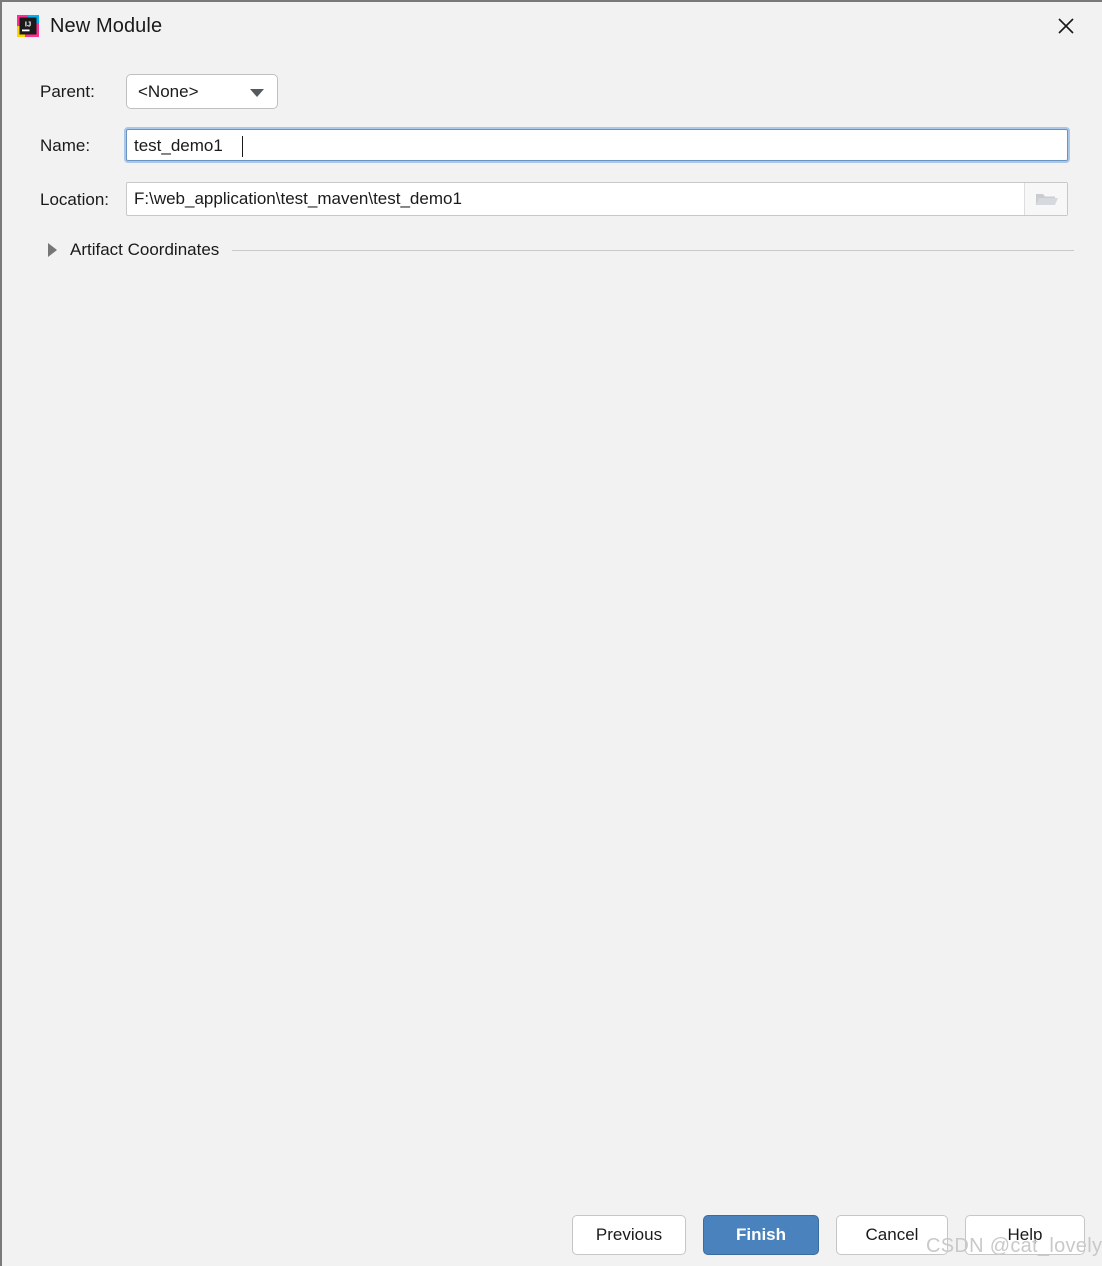  What do you see at coordinates (1066, 26) in the screenshot?
I see `close-icon` at bounding box center [1066, 26].